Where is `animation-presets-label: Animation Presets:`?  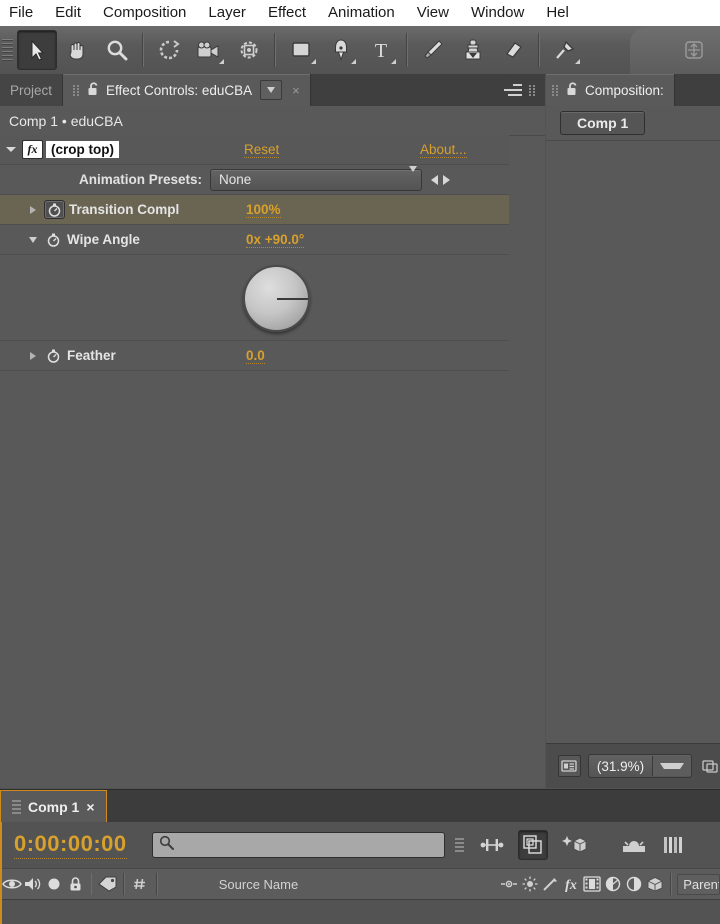 animation-presets-label: Animation Presets: is located at coordinates (141, 179).